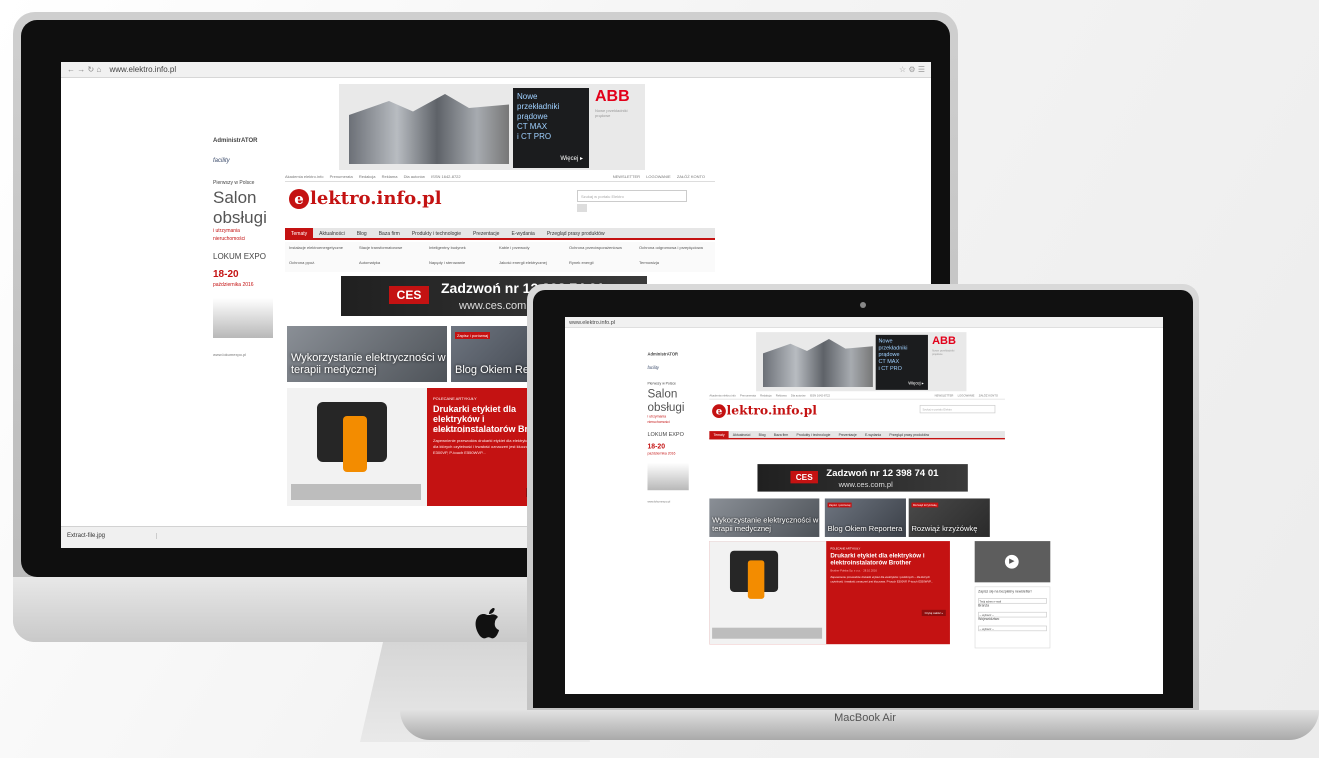 This screenshot has height=758, width=1319. Describe the element at coordinates (662, 394) in the screenshot. I see `ad-big-line-1: Salon` at that location.